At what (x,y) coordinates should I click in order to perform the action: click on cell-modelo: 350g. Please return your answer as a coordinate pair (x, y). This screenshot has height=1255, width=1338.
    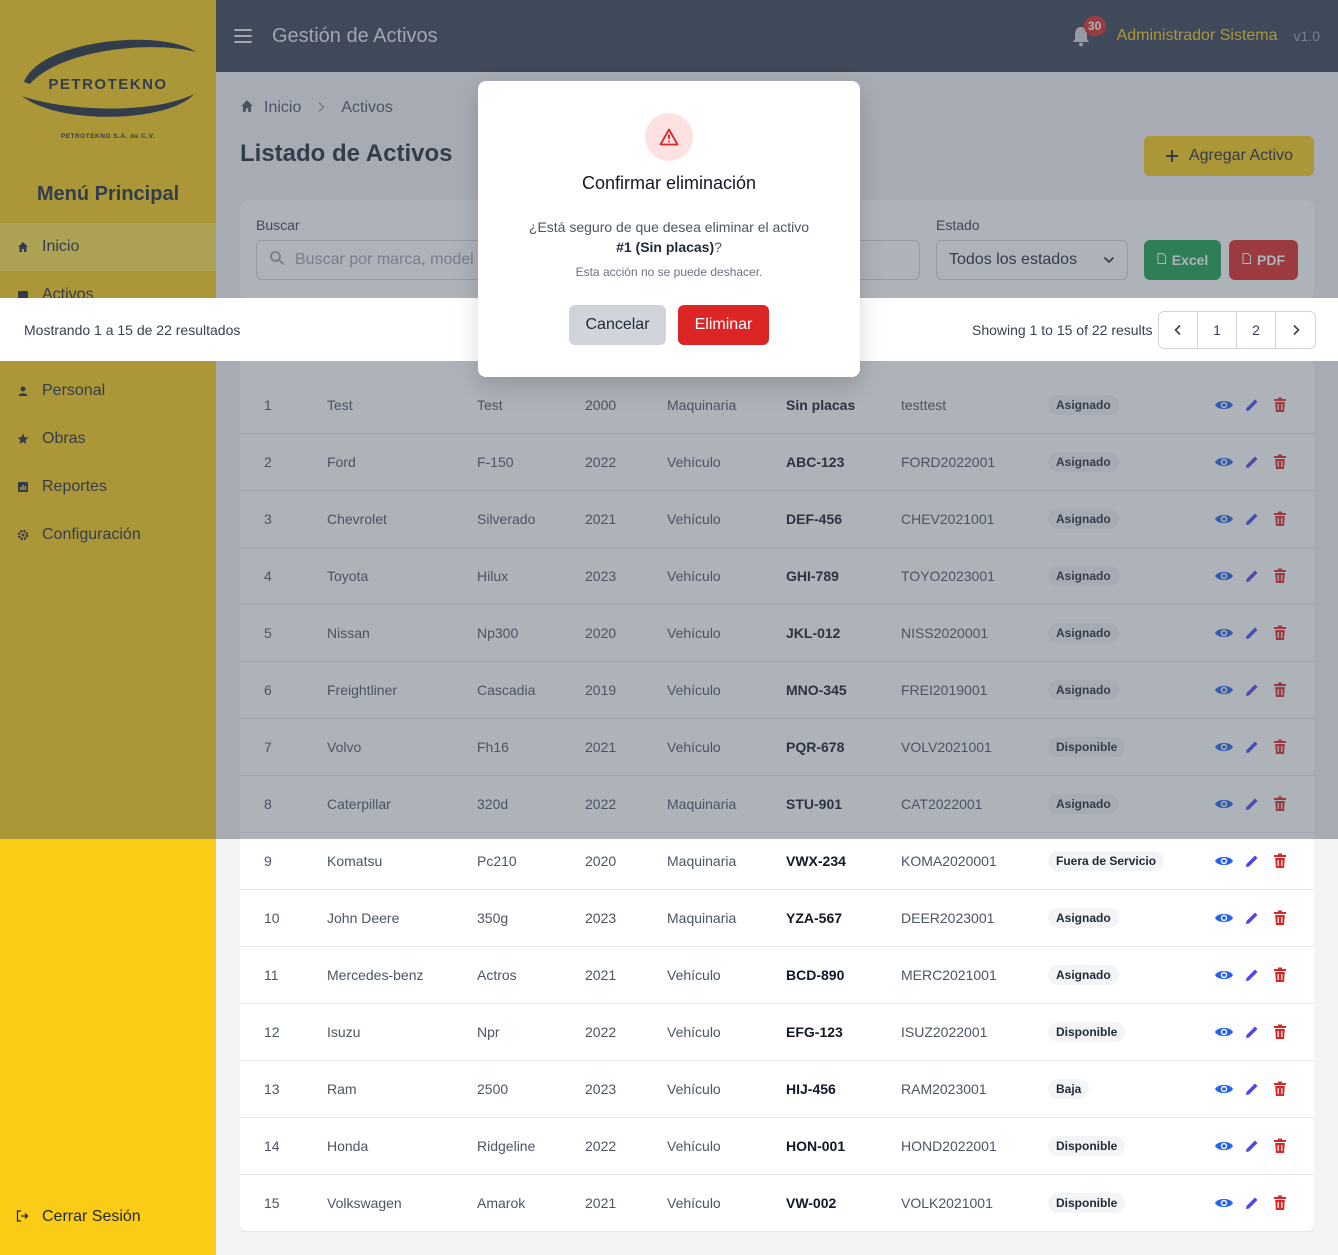
    Looking at the image, I should click on (493, 918).